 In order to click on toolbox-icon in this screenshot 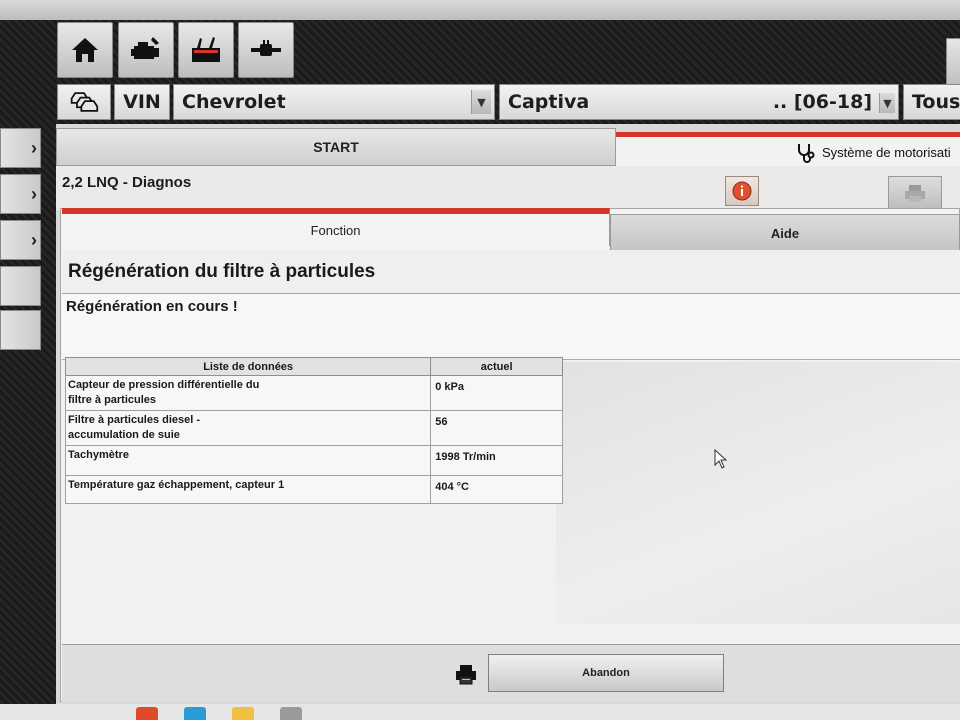, I will do `click(206, 49)`.